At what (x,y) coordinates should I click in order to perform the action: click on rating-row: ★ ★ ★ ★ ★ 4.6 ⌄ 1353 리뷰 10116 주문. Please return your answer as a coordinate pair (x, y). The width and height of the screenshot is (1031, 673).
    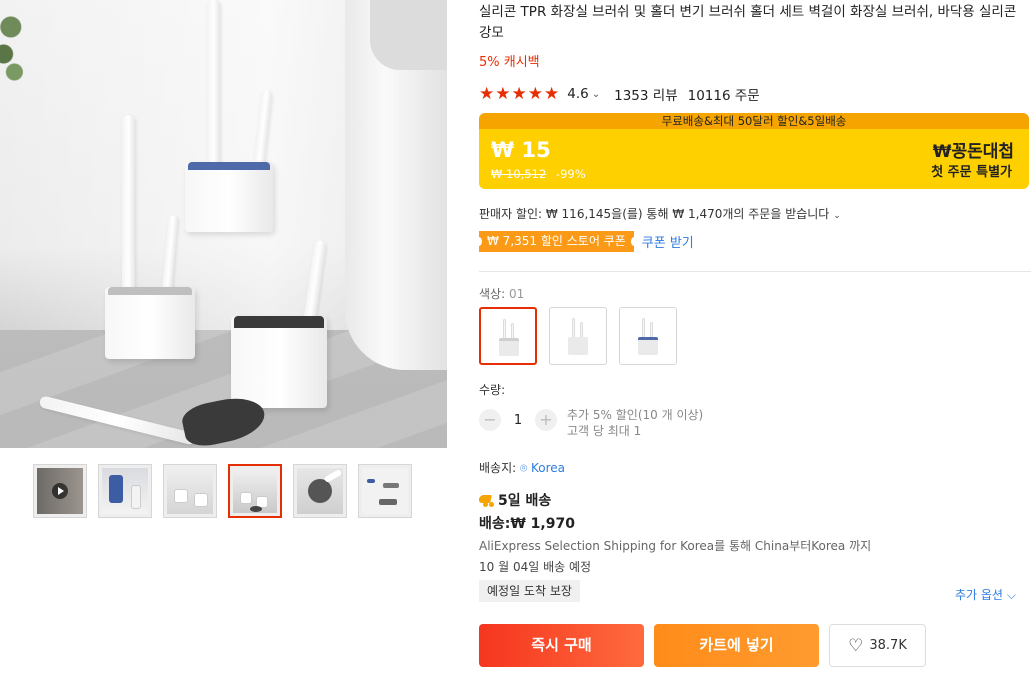
    Looking at the image, I should click on (619, 94).